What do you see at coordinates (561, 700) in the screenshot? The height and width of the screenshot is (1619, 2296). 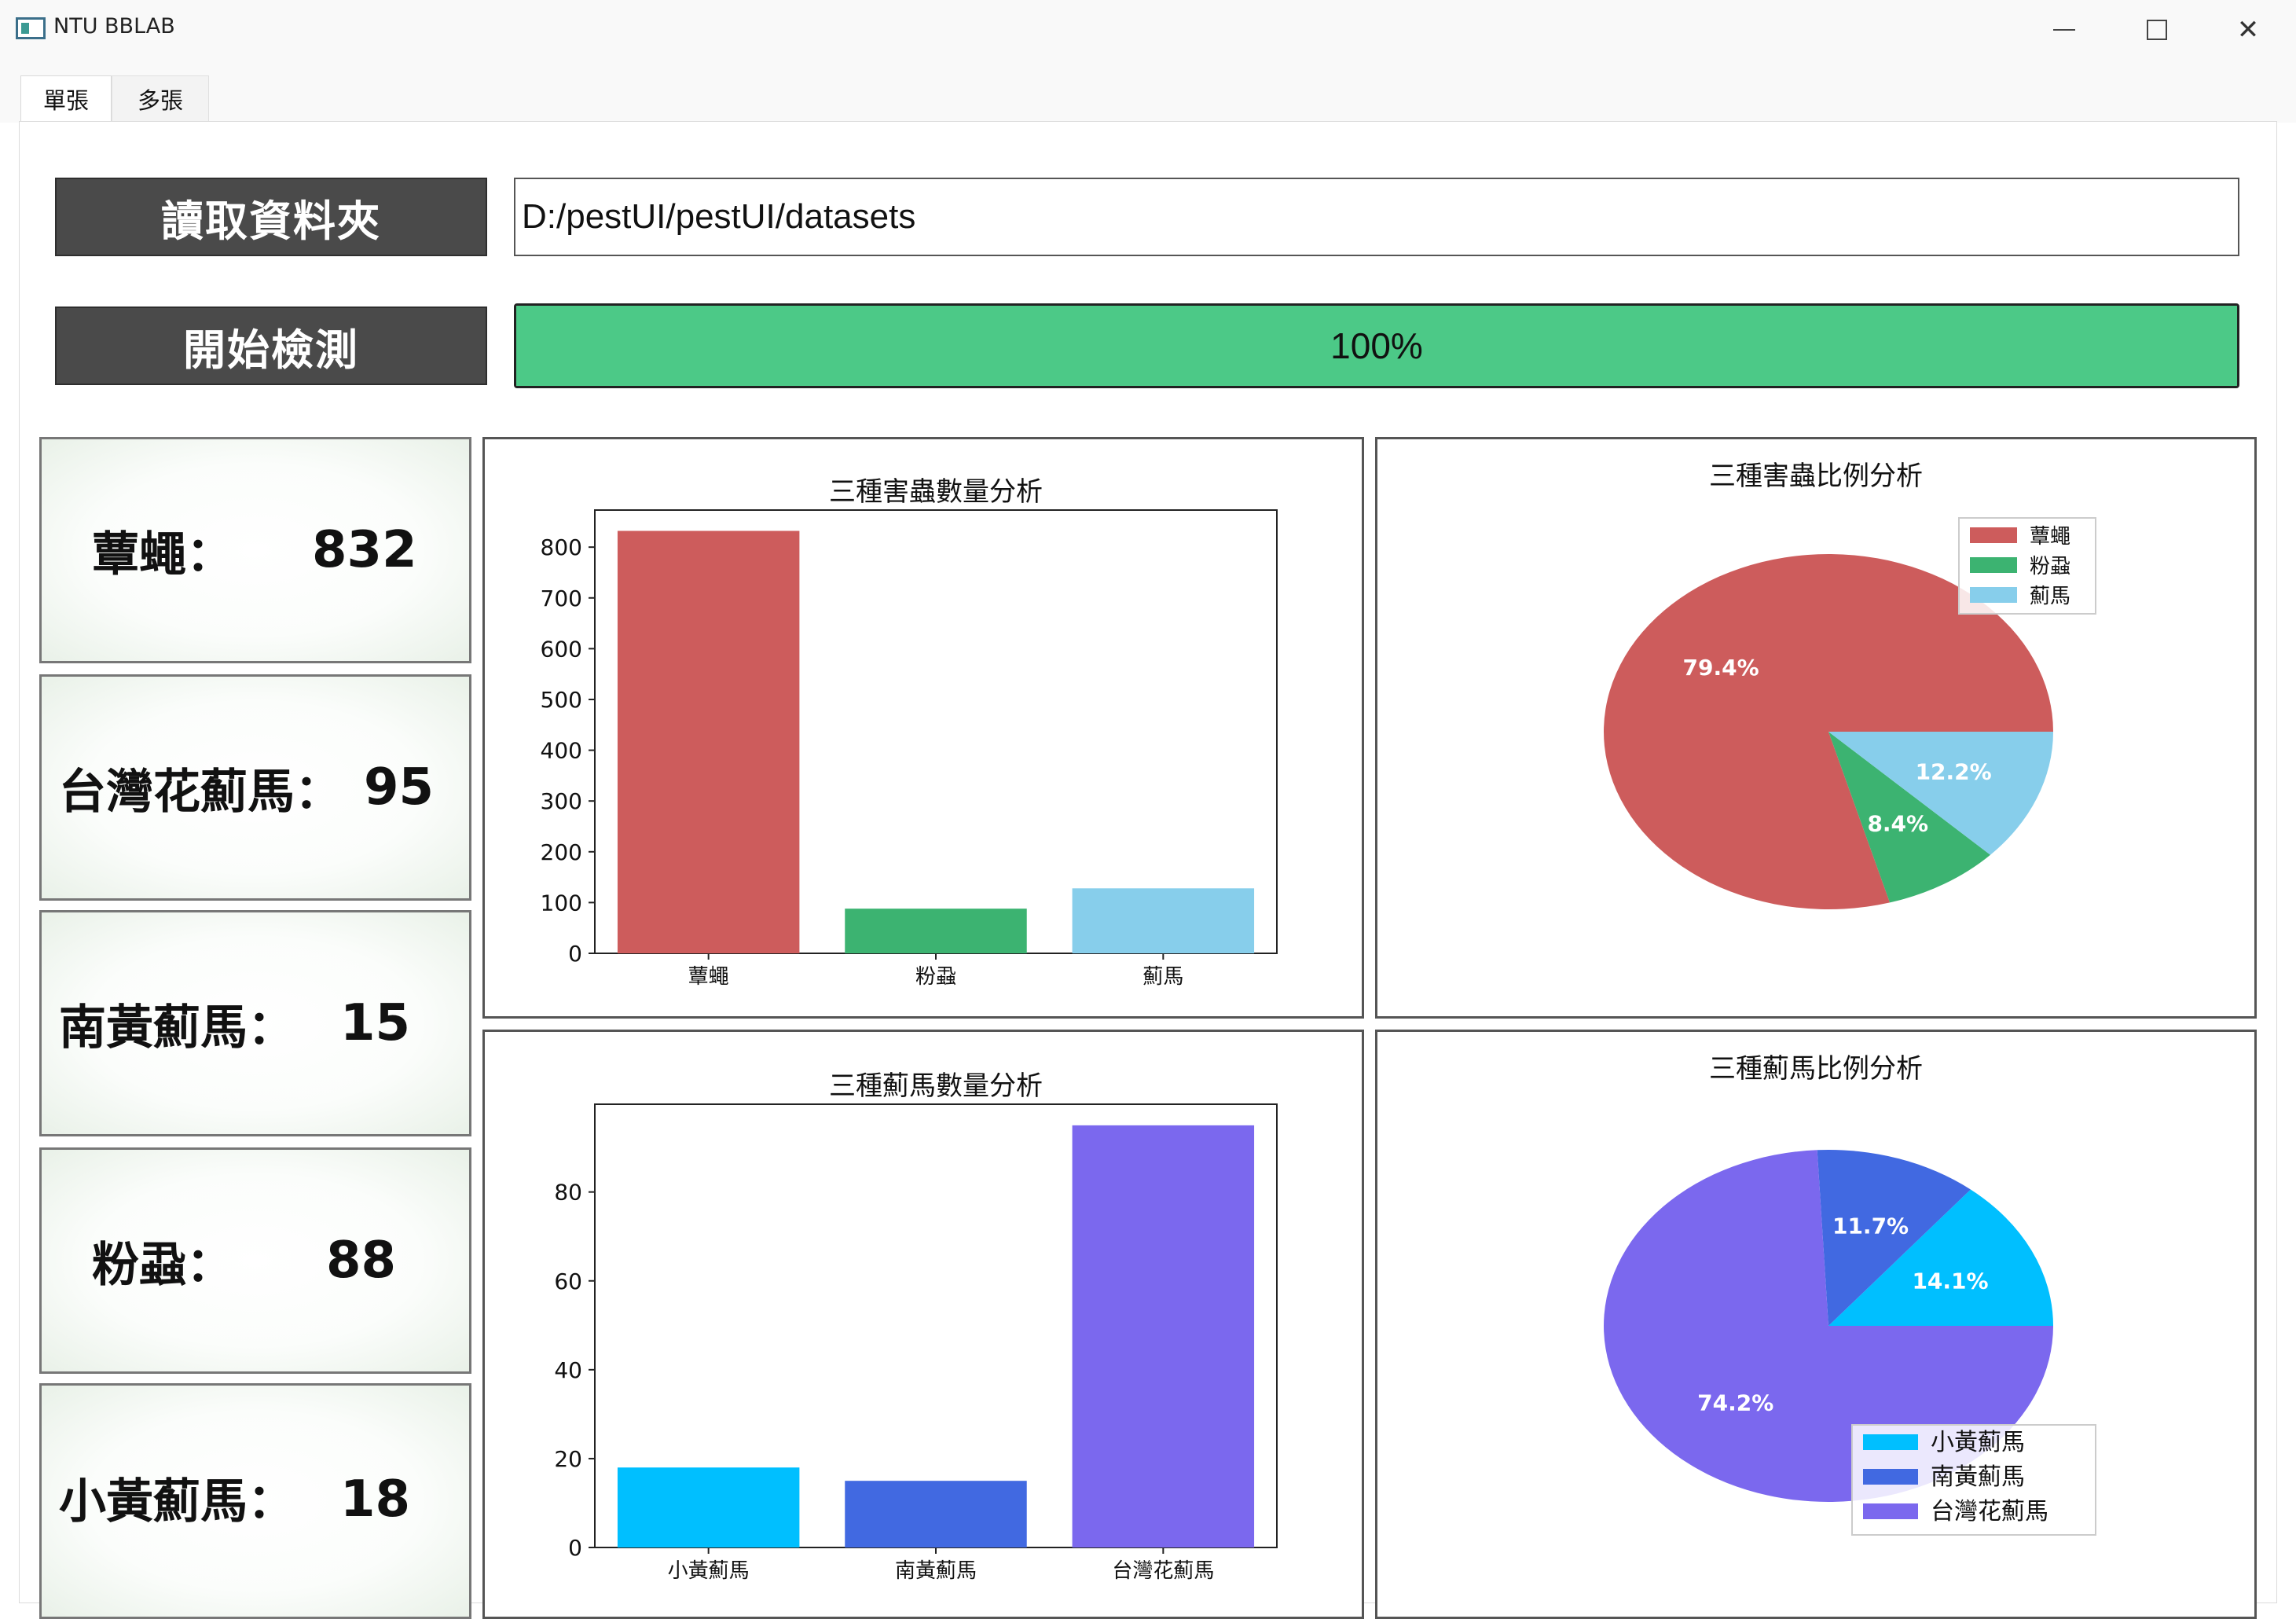 I see `y-tick-label: 500` at bounding box center [561, 700].